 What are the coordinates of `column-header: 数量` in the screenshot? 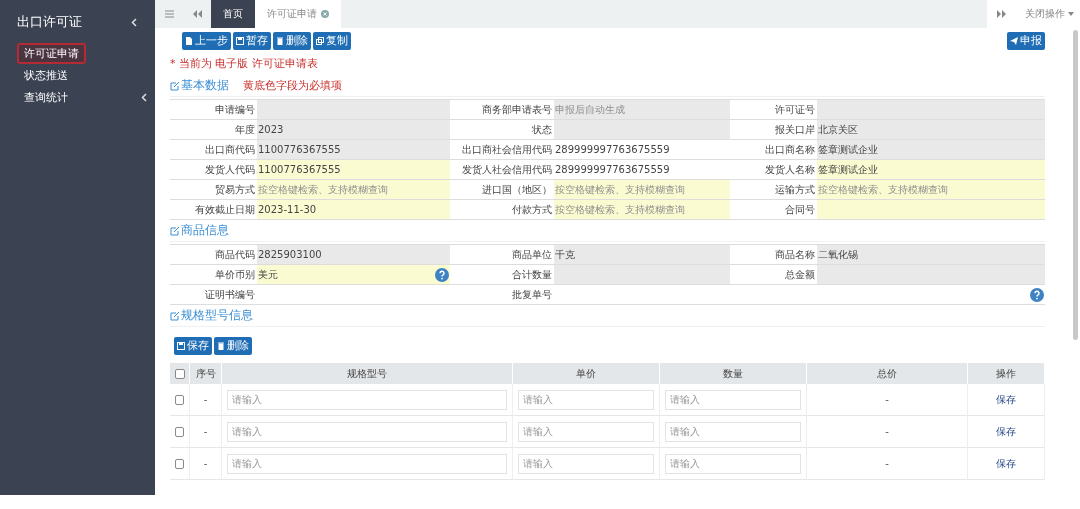 It's located at (733, 373).